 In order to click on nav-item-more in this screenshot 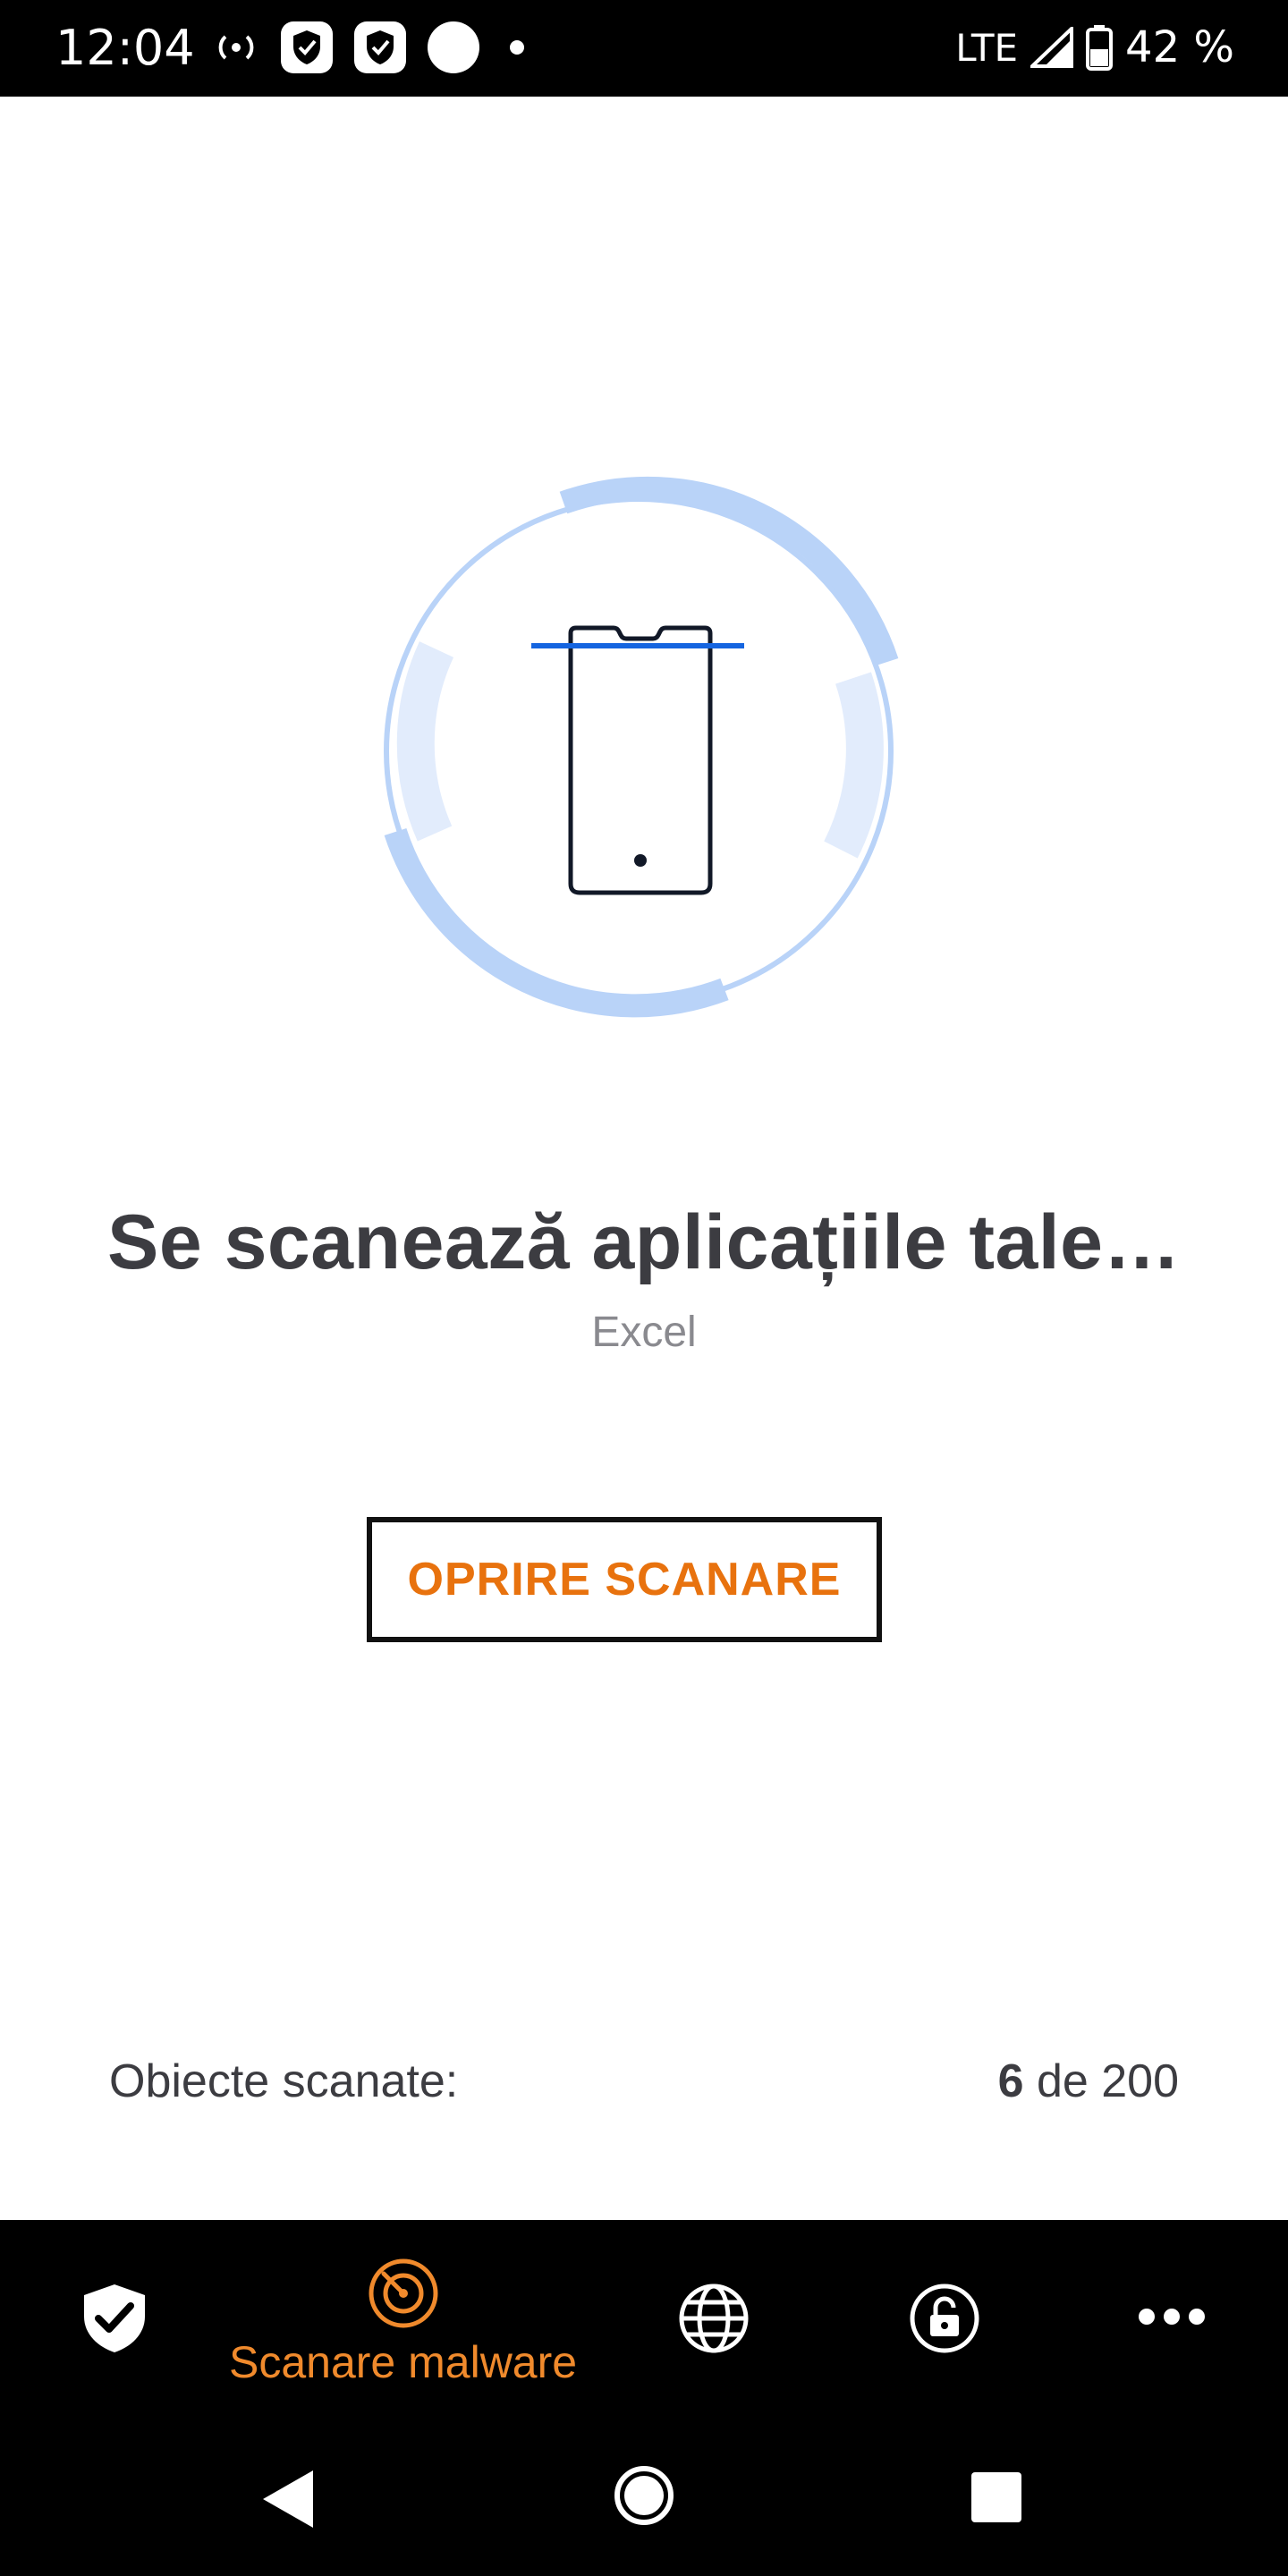, I will do `click(1172, 2316)`.